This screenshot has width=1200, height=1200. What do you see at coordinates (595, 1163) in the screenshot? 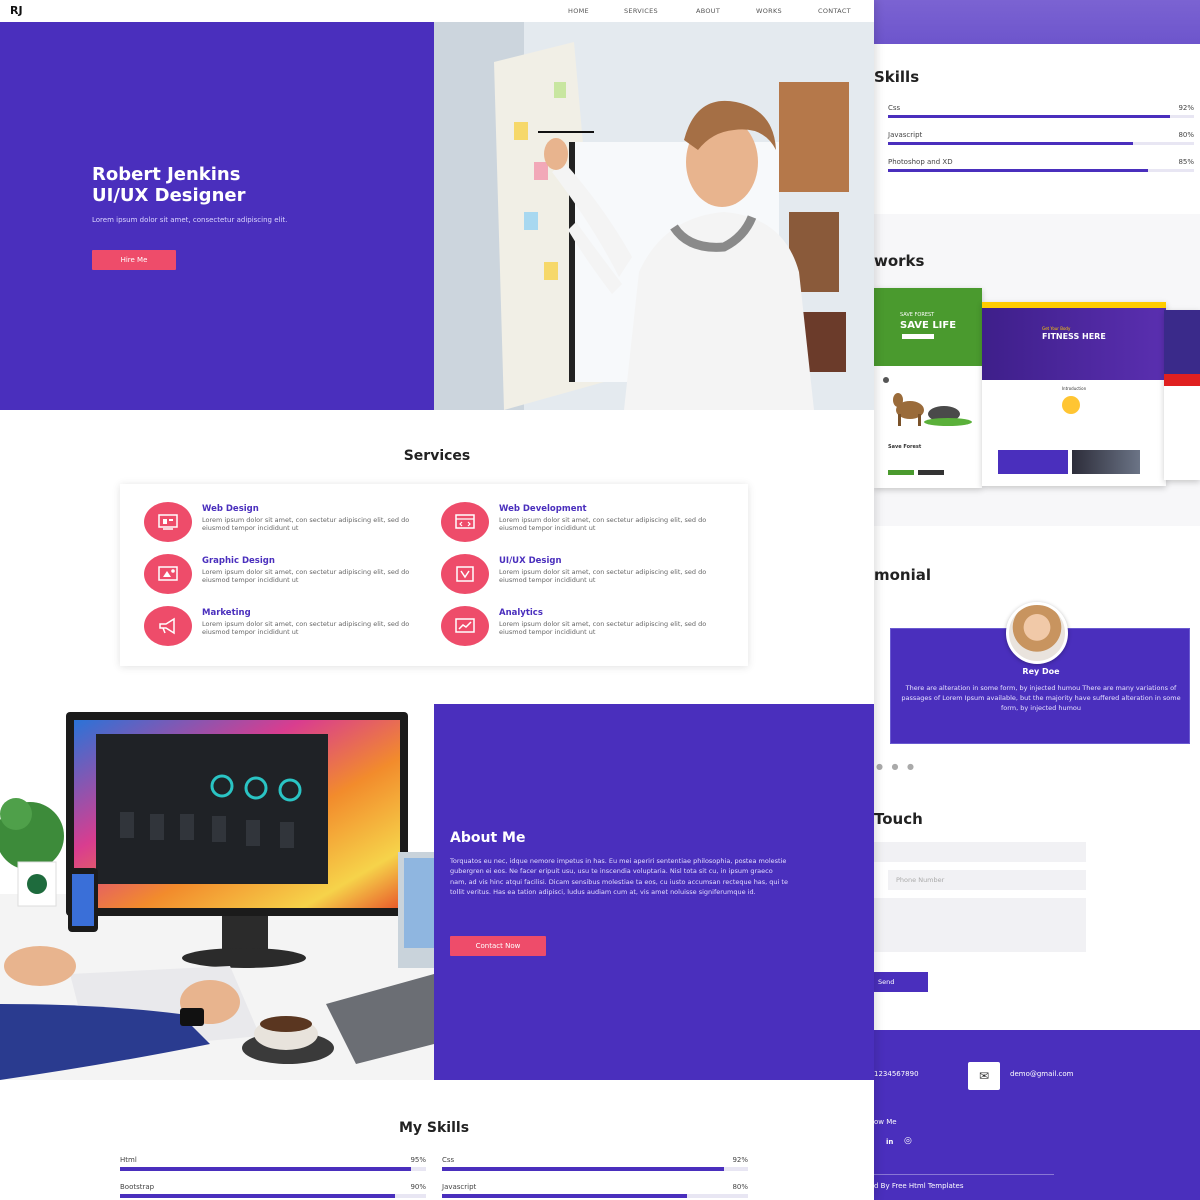
I see `skill-row: Css 92%` at bounding box center [595, 1163].